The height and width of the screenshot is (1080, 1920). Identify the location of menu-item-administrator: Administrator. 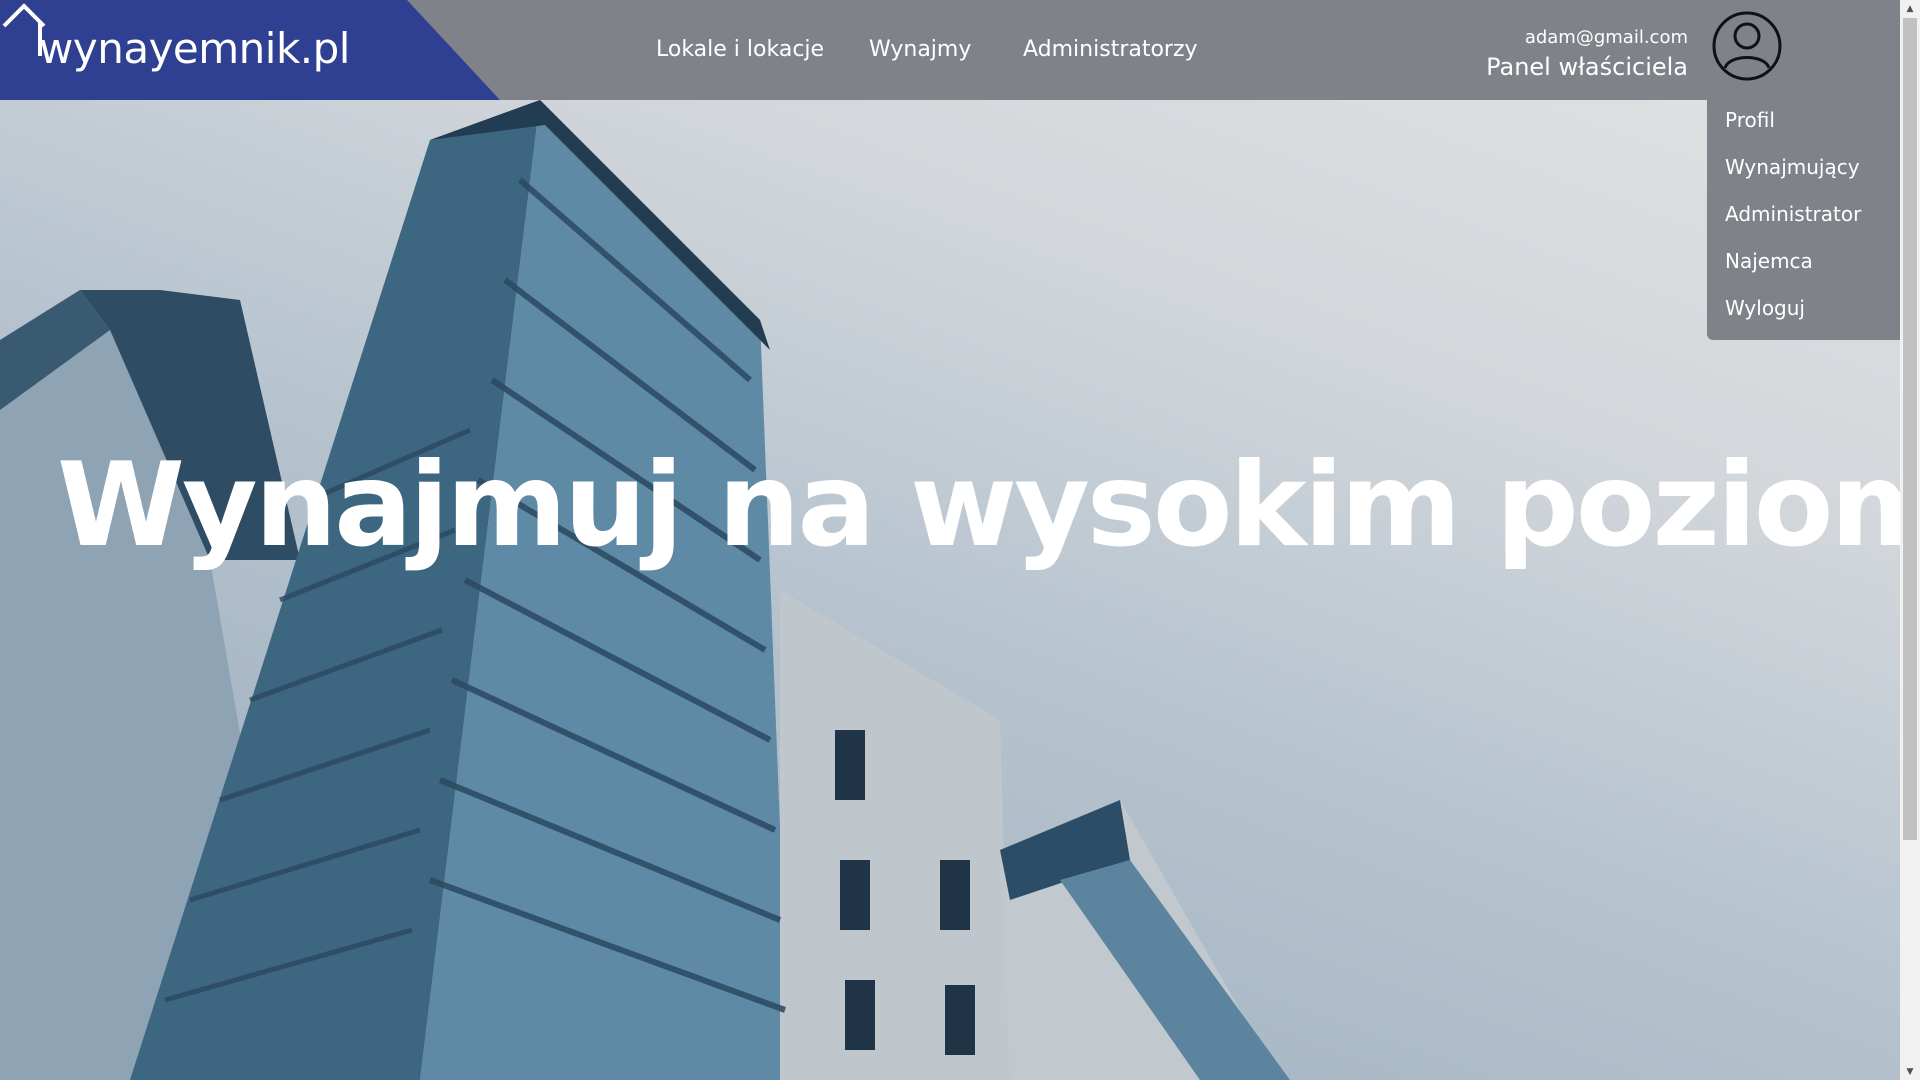
(1793, 214).